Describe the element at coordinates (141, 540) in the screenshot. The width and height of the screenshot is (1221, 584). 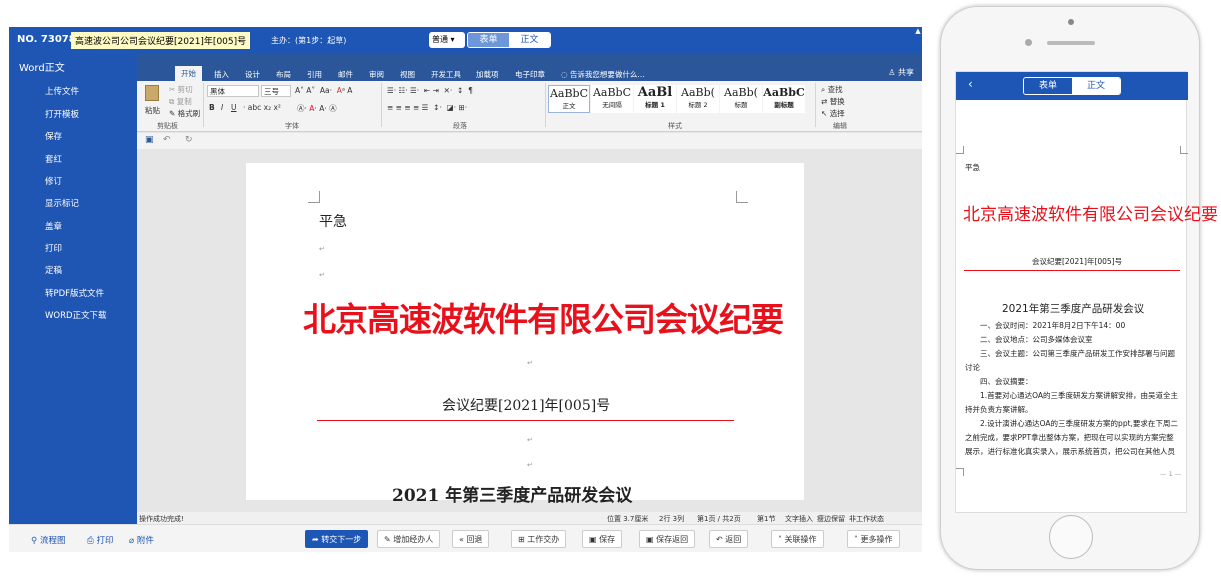
I see `attachment-link: ⌀ 附件` at that location.